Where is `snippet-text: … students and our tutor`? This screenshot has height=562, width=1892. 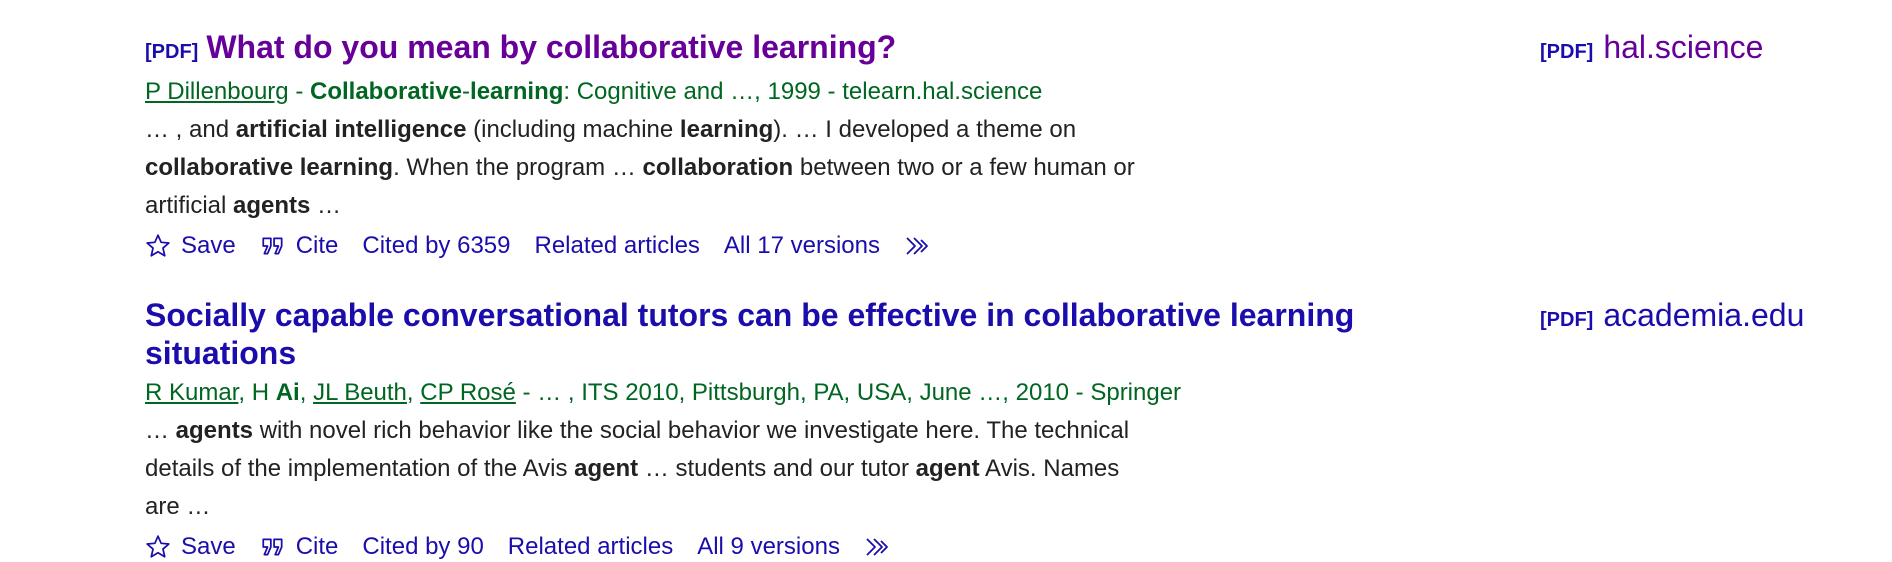
snippet-text: … students and our tutor is located at coordinates (777, 468).